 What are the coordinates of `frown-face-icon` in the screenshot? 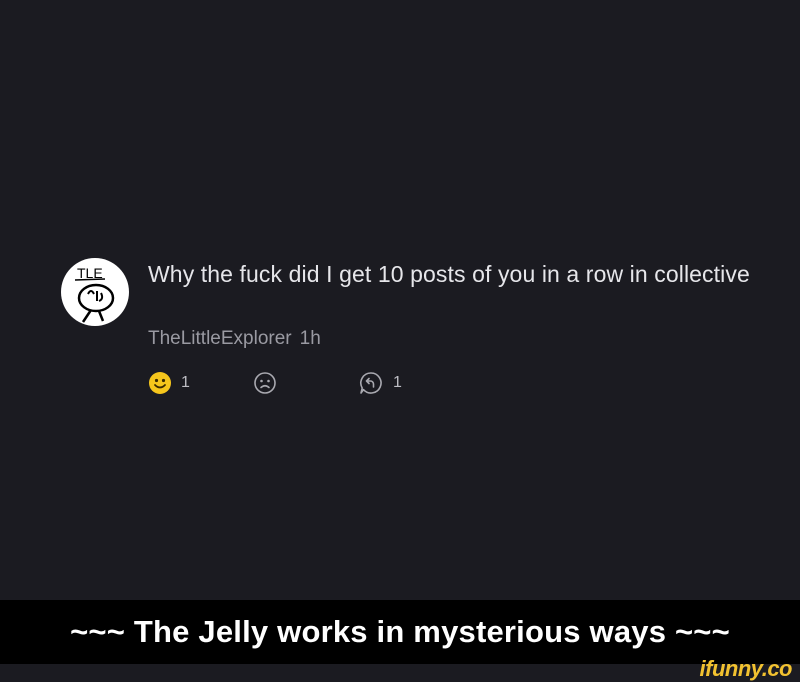 It's located at (265, 383).